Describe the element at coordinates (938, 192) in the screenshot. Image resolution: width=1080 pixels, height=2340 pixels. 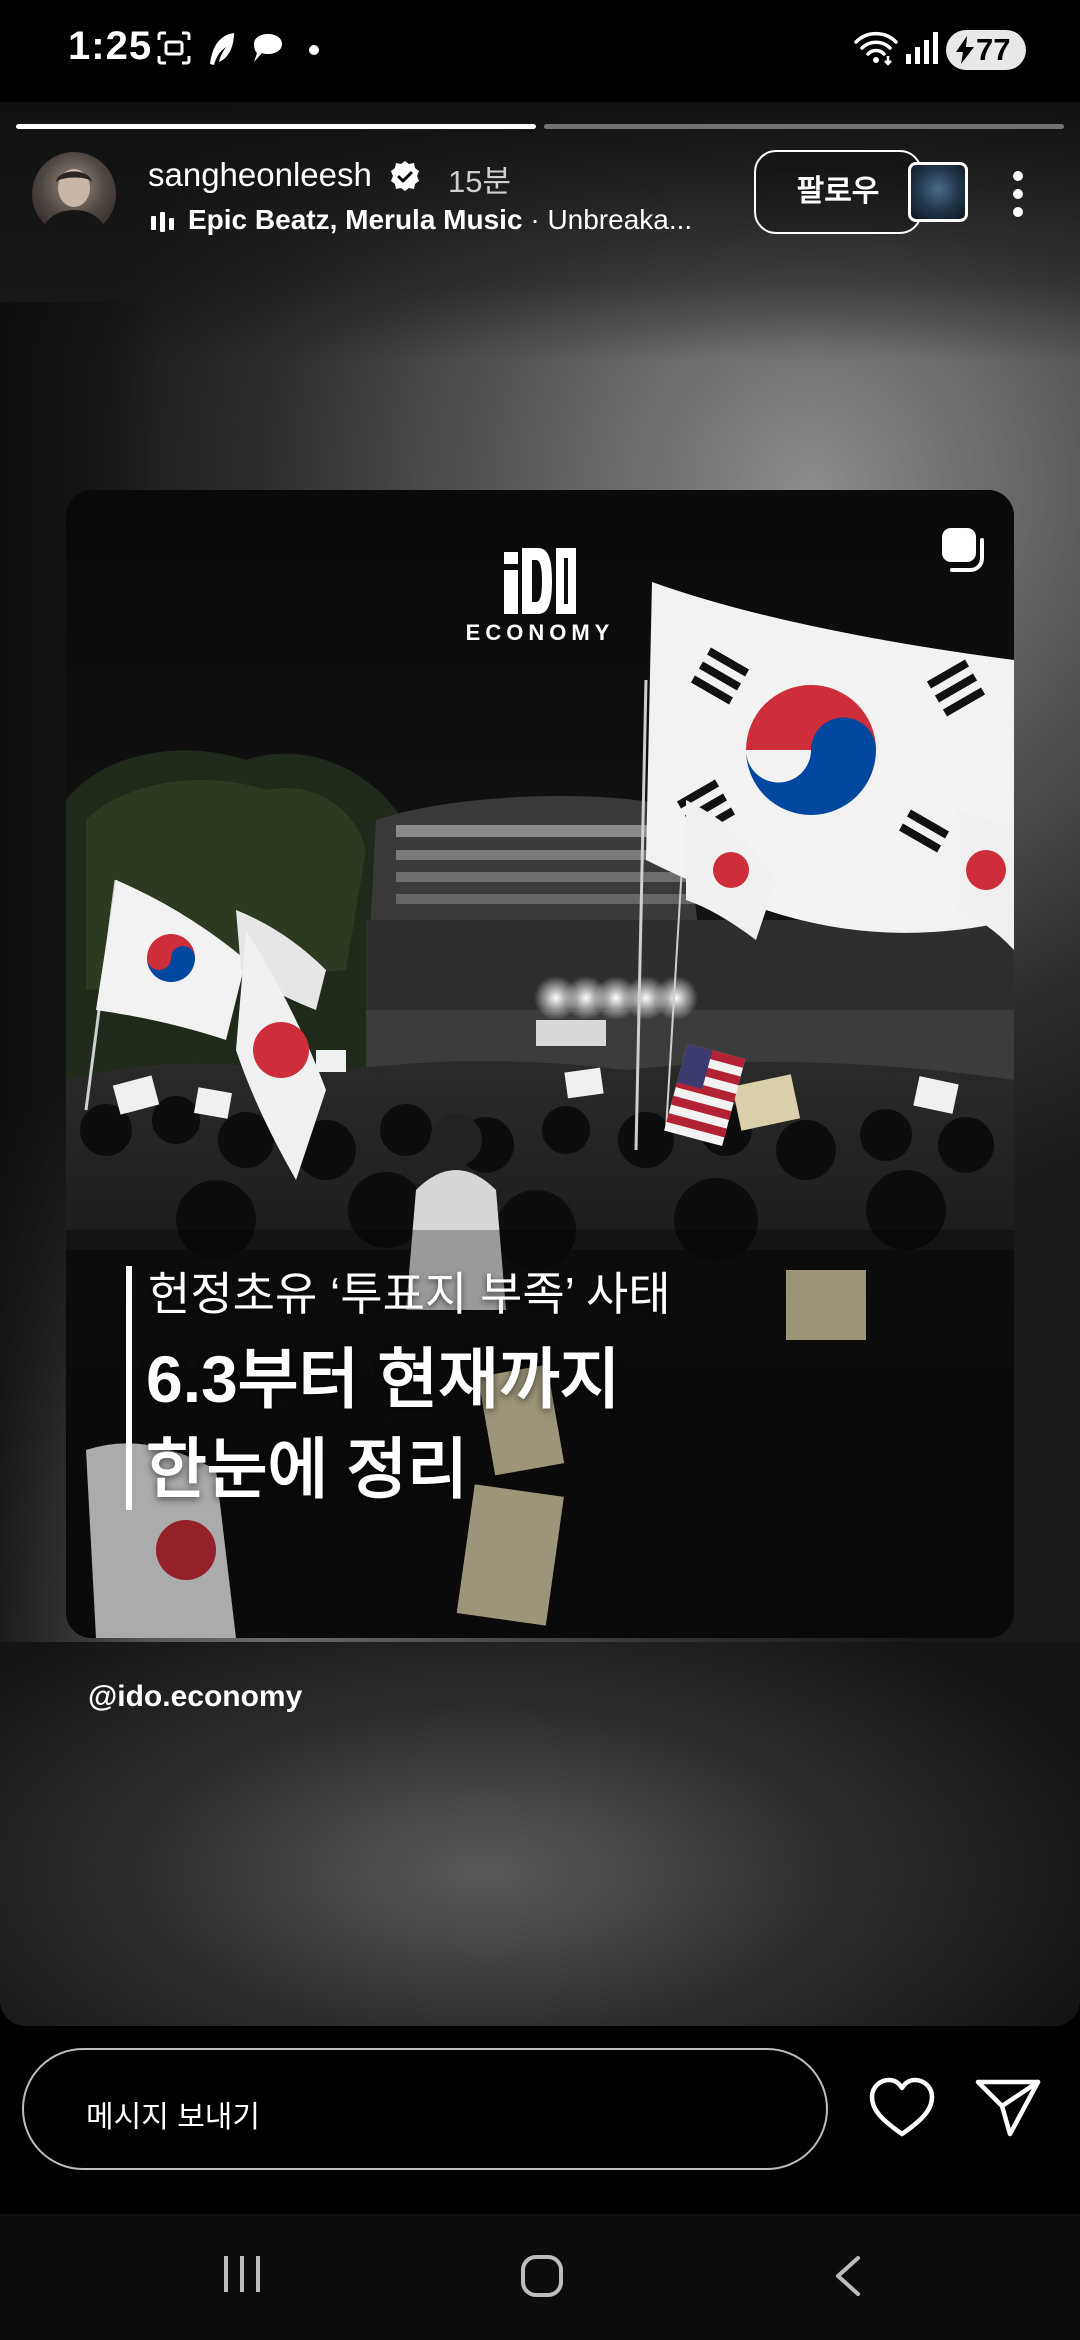
I see `album-art-thumbnail` at that location.